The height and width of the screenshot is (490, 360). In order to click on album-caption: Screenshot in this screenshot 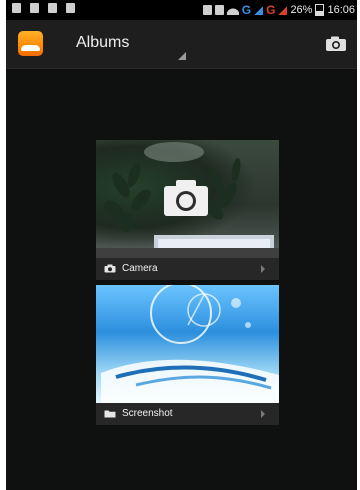, I will do `click(187, 414)`.